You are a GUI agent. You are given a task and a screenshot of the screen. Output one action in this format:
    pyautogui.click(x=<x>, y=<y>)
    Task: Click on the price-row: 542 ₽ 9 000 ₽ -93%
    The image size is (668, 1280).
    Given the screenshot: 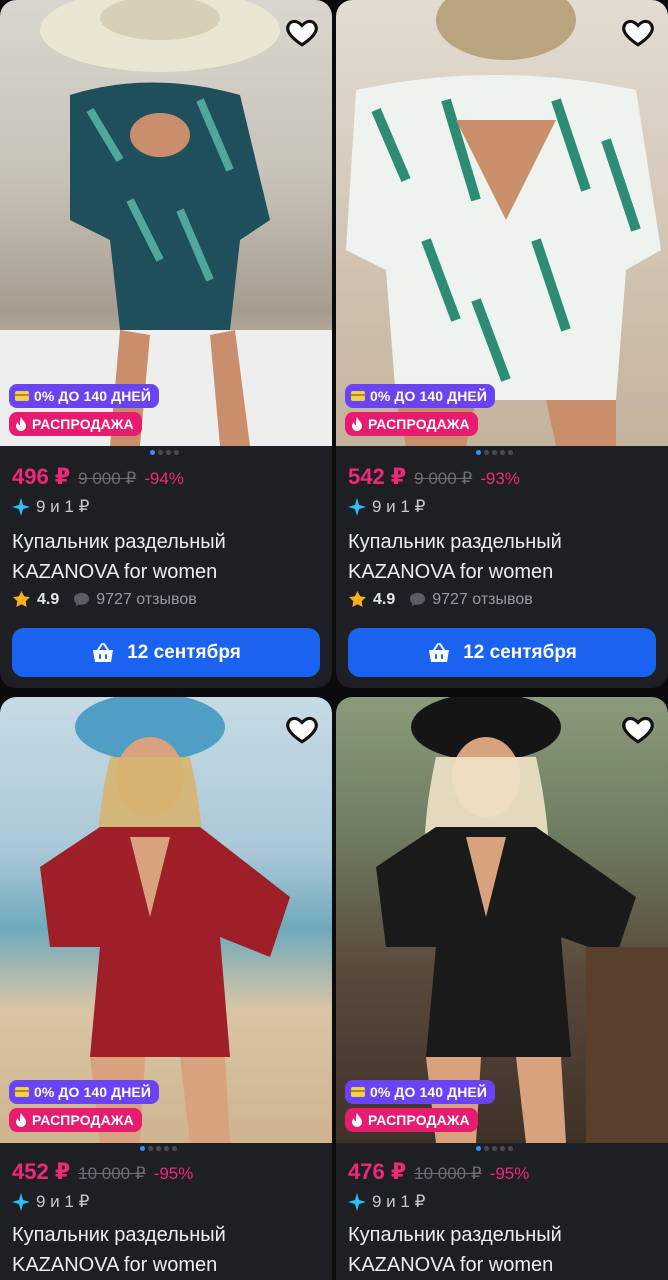 What is the action you would take?
    pyautogui.click(x=434, y=477)
    